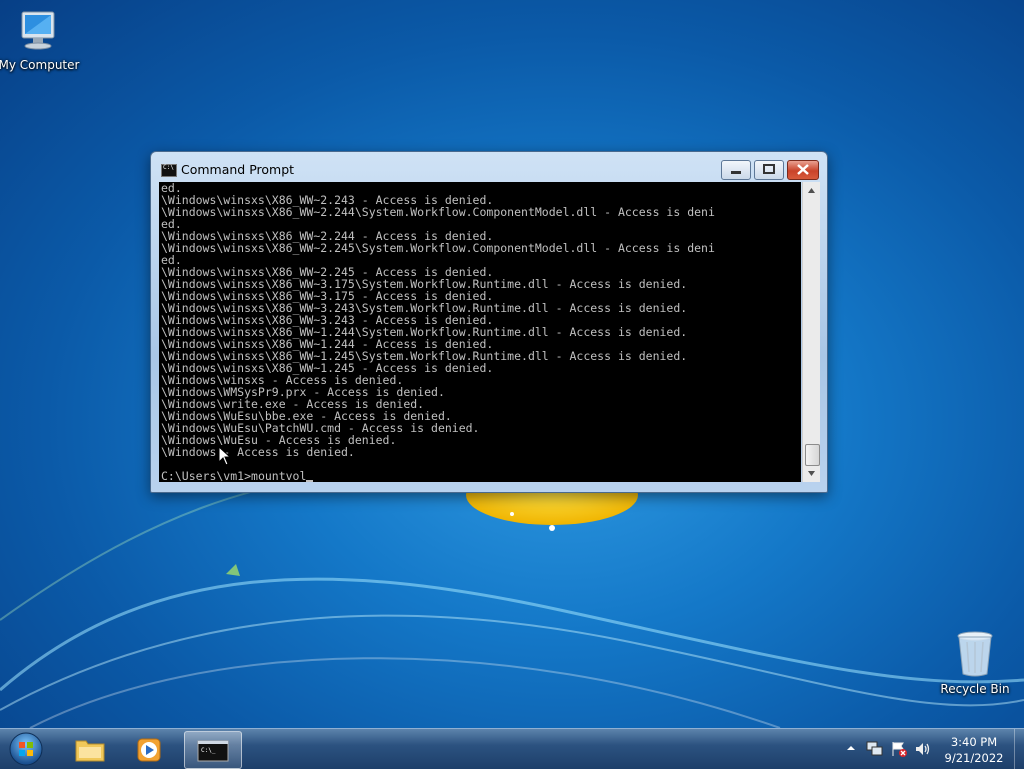 The width and height of the screenshot is (1024, 769). I want to click on vertical-scrollbar, so click(811, 332).